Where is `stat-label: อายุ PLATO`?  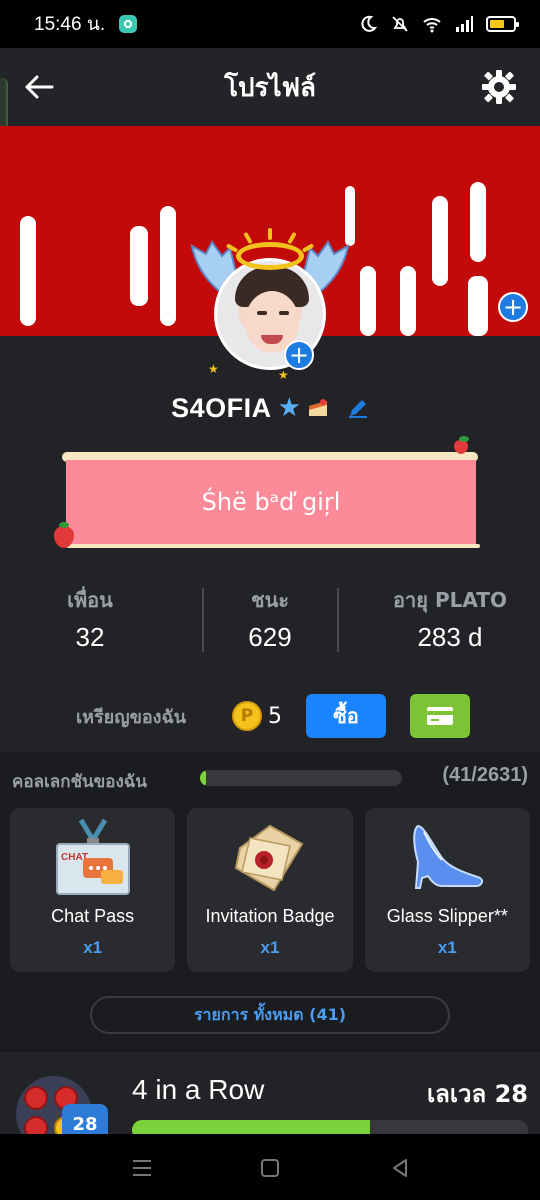
stat-label: อายุ PLATO is located at coordinates (450, 600).